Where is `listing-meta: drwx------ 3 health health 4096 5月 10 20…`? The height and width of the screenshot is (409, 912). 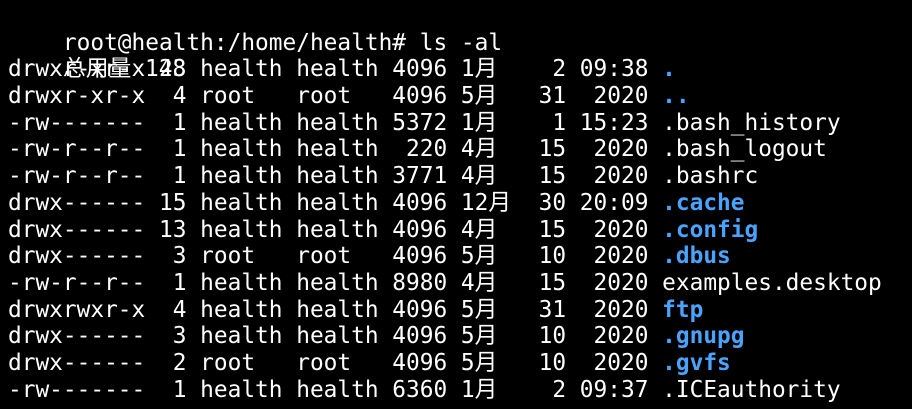
listing-meta: drwx------ 3 health health 4096 5月 10 20… is located at coordinates (335, 336).